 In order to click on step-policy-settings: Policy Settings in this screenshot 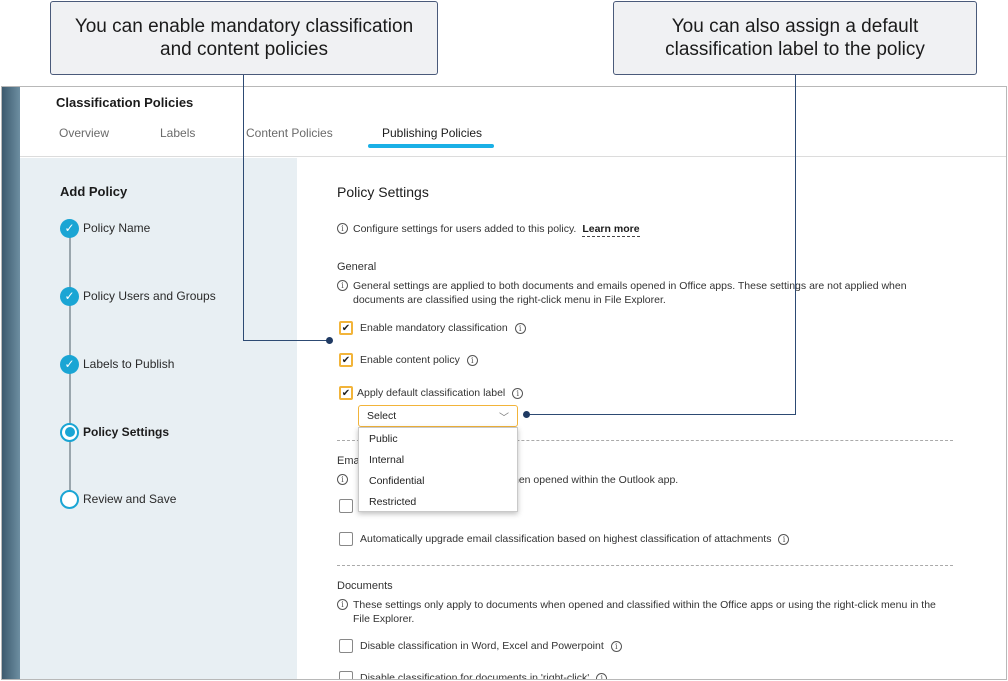, I will do `click(114, 432)`.